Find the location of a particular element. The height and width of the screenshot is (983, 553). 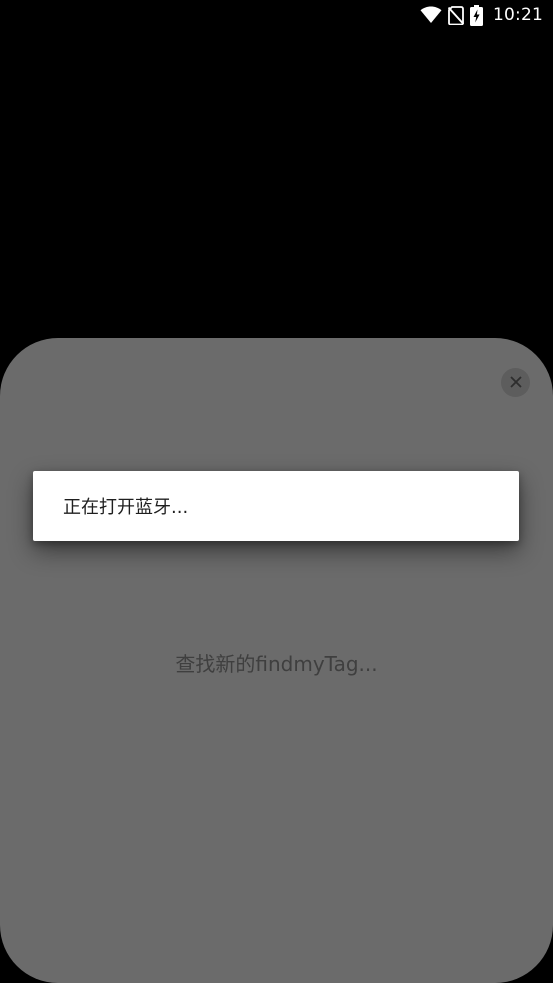

close-button is located at coordinates (515, 382).